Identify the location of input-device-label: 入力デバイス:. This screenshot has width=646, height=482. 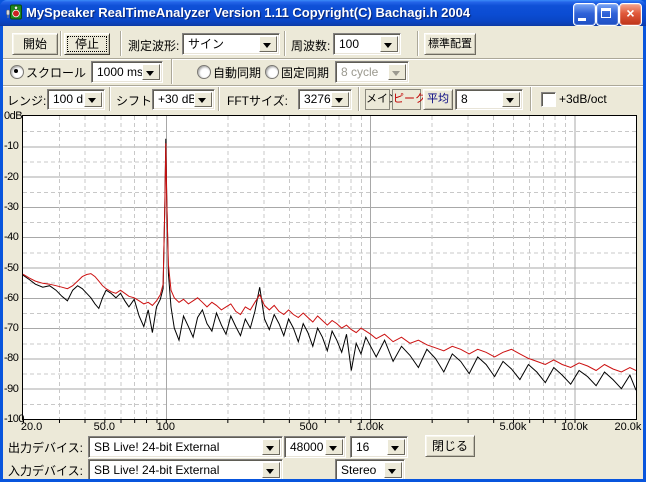
(45, 471).